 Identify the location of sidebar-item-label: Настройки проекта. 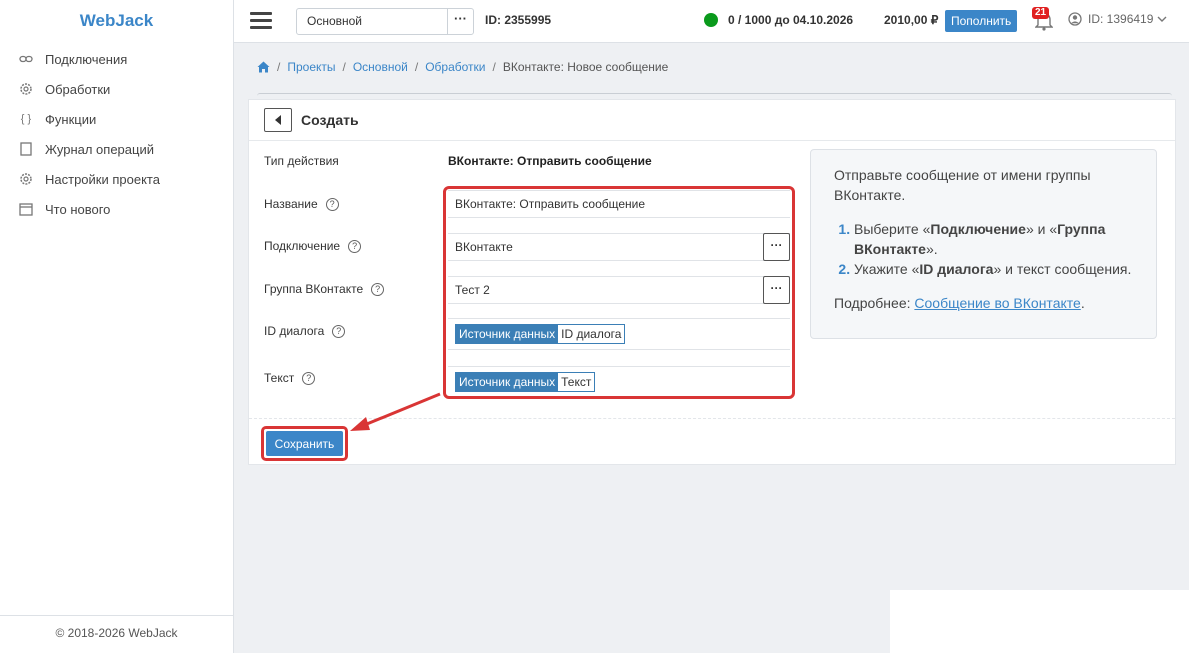
(102, 179).